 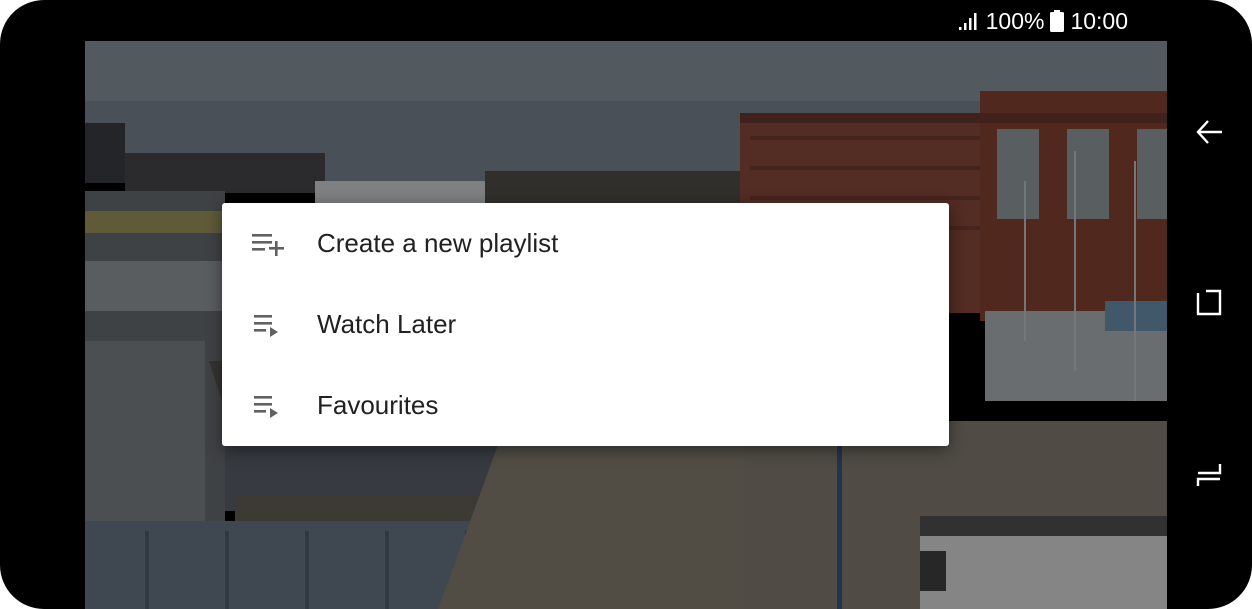 I want to click on battery-icon, so click(x=1057, y=21).